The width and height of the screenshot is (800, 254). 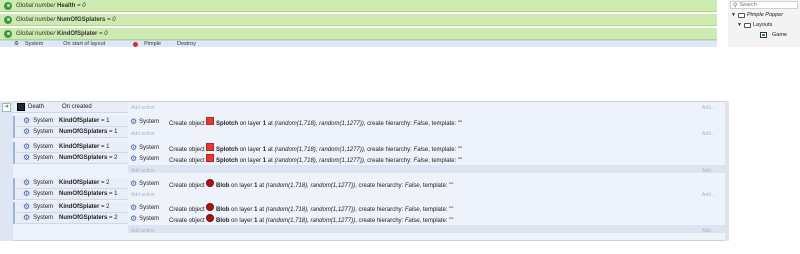 I want to click on condition-variable: KindOfSplater, so click(x=79, y=207).